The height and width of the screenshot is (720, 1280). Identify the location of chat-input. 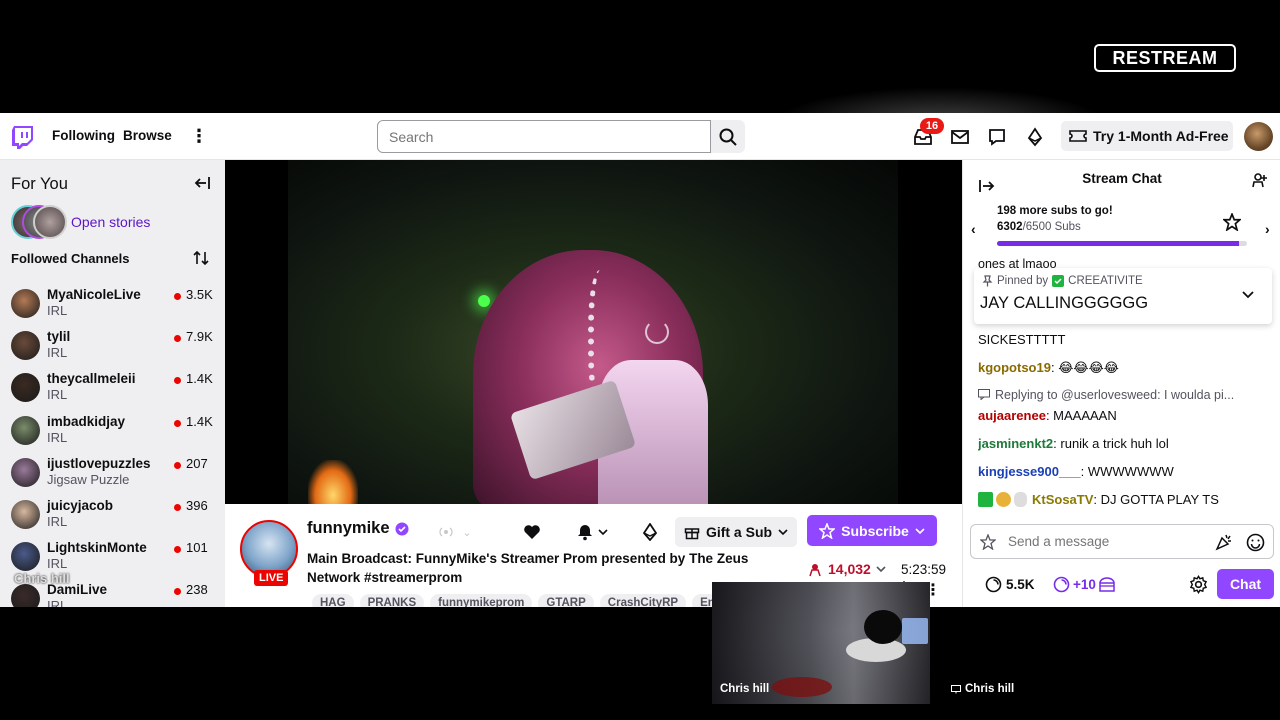
(1108, 541).